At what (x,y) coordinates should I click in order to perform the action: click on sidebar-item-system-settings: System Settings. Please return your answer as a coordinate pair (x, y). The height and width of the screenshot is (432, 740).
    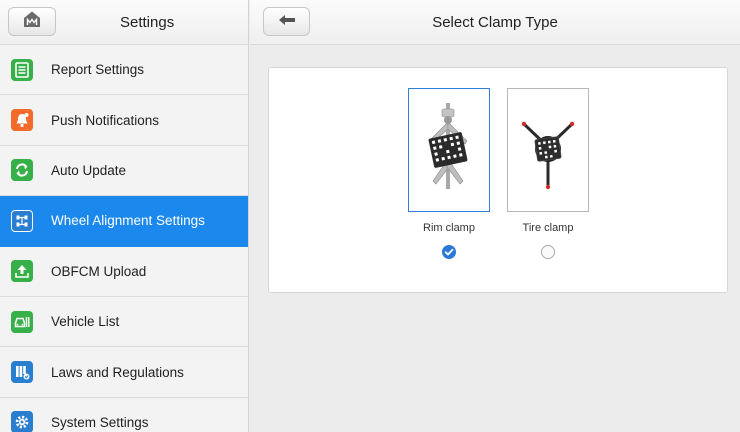
    Looking at the image, I should click on (124, 414).